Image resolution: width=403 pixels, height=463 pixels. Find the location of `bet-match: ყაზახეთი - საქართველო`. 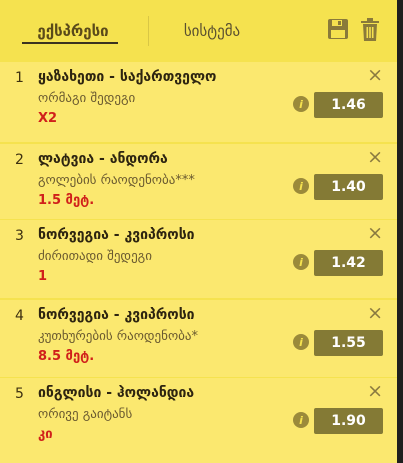

bet-match: ყაზახეთი - საქართველო is located at coordinates (127, 77).